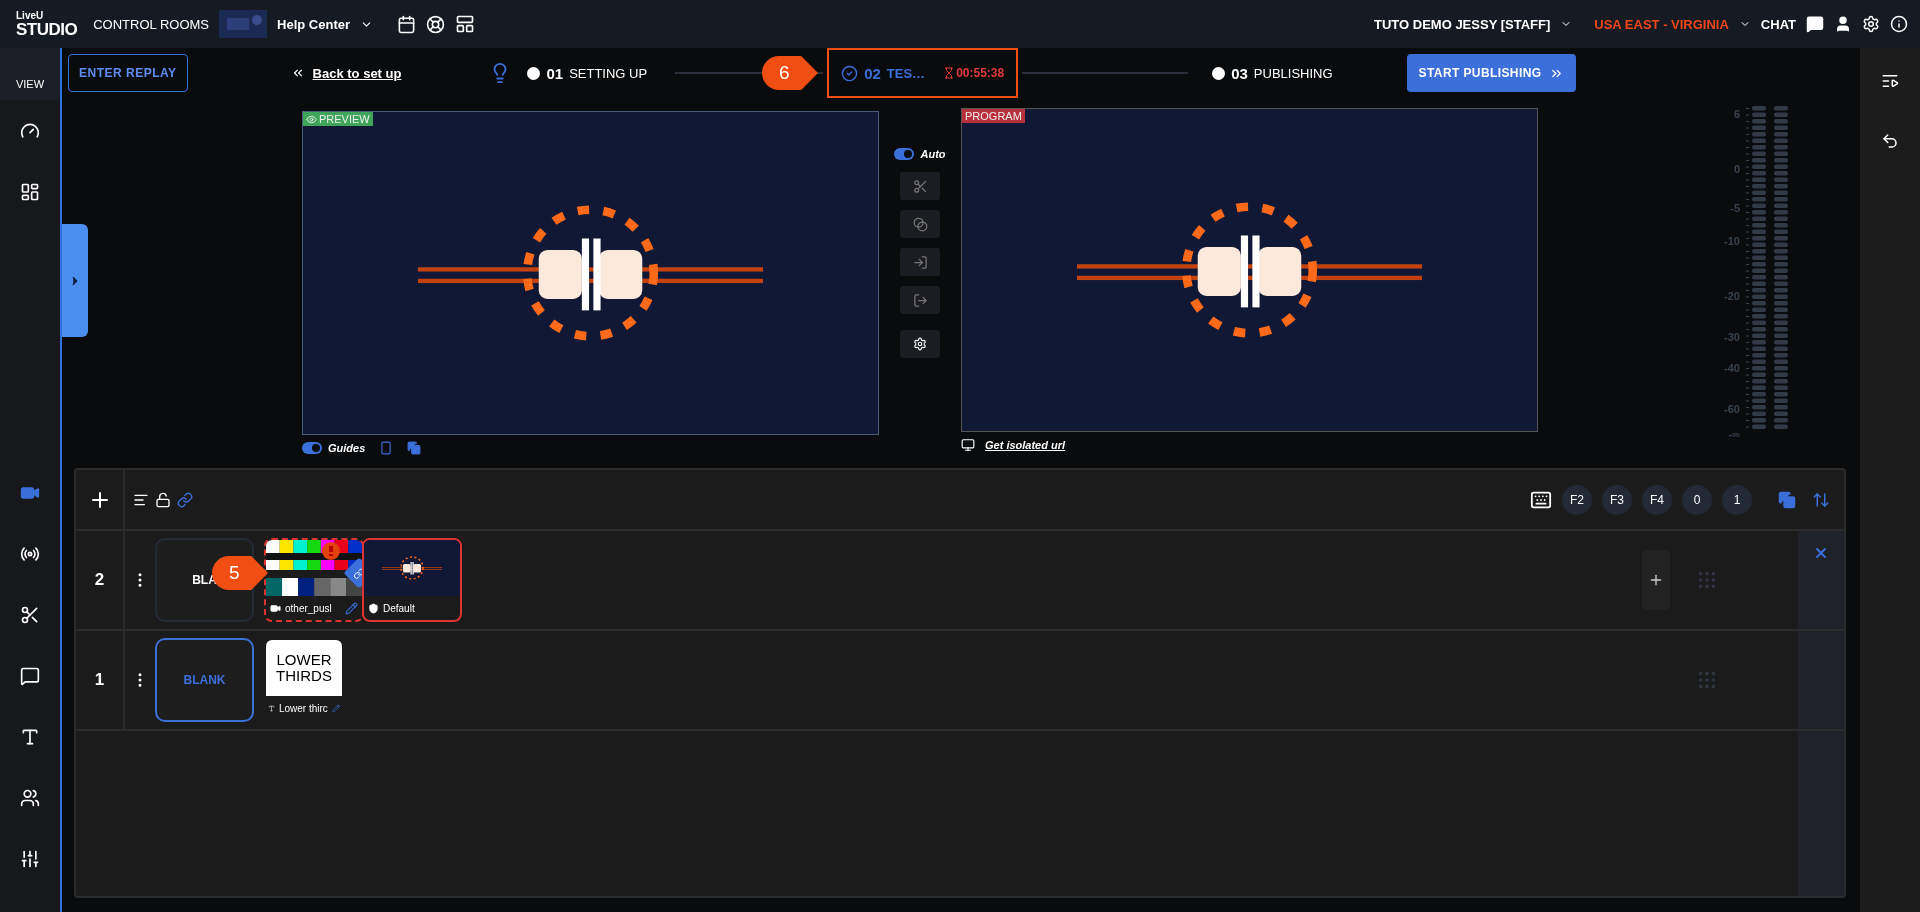 Image resolution: width=1920 pixels, height=912 pixels. Describe the element at coordinates (30, 15) in the screenshot. I see `logo: LiveU` at that location.